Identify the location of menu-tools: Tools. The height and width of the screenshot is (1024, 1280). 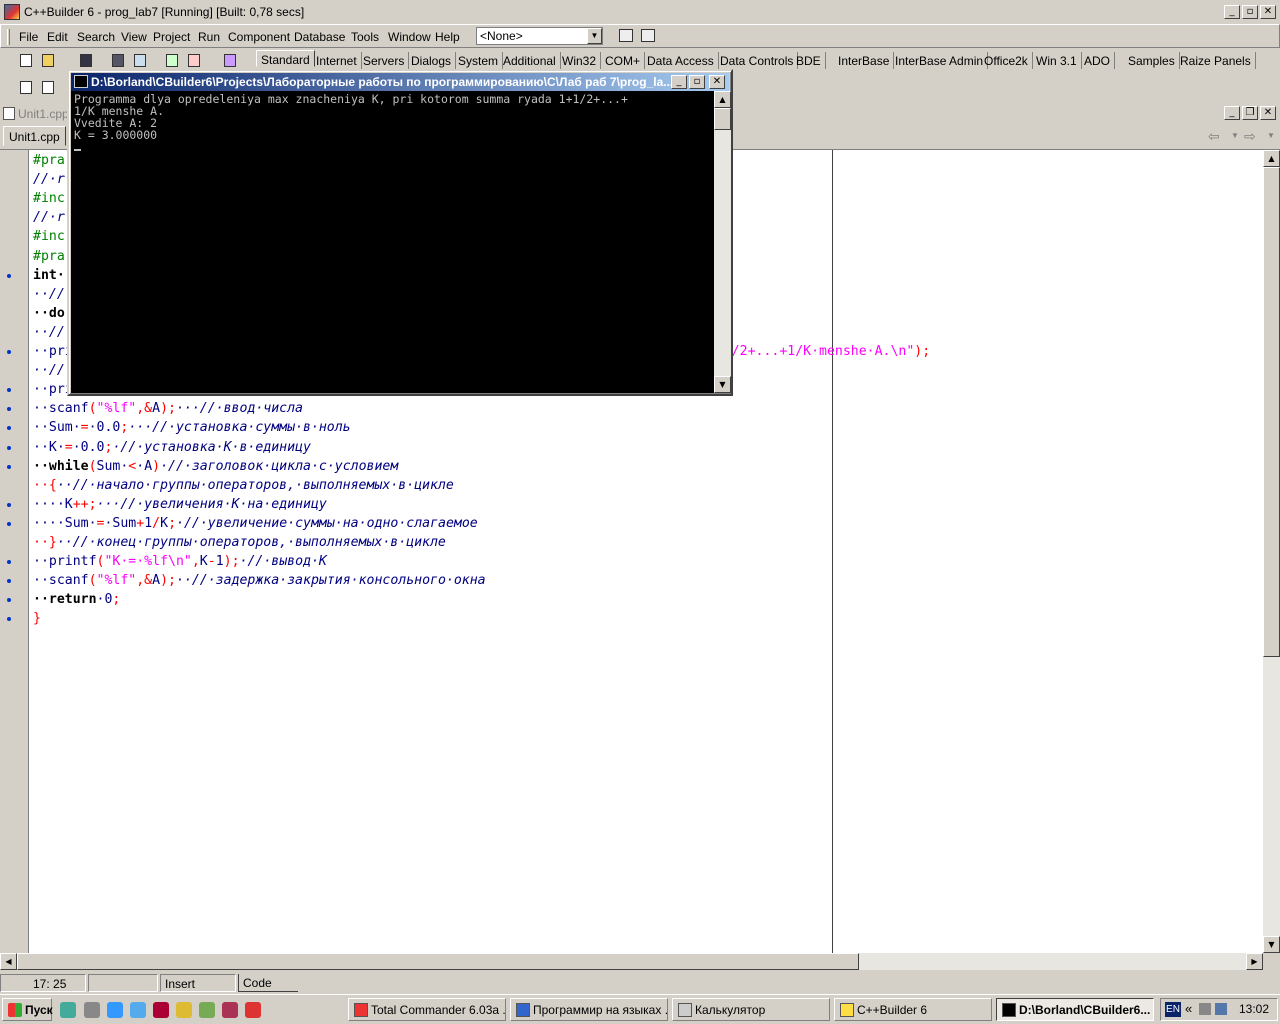
(365, 37).